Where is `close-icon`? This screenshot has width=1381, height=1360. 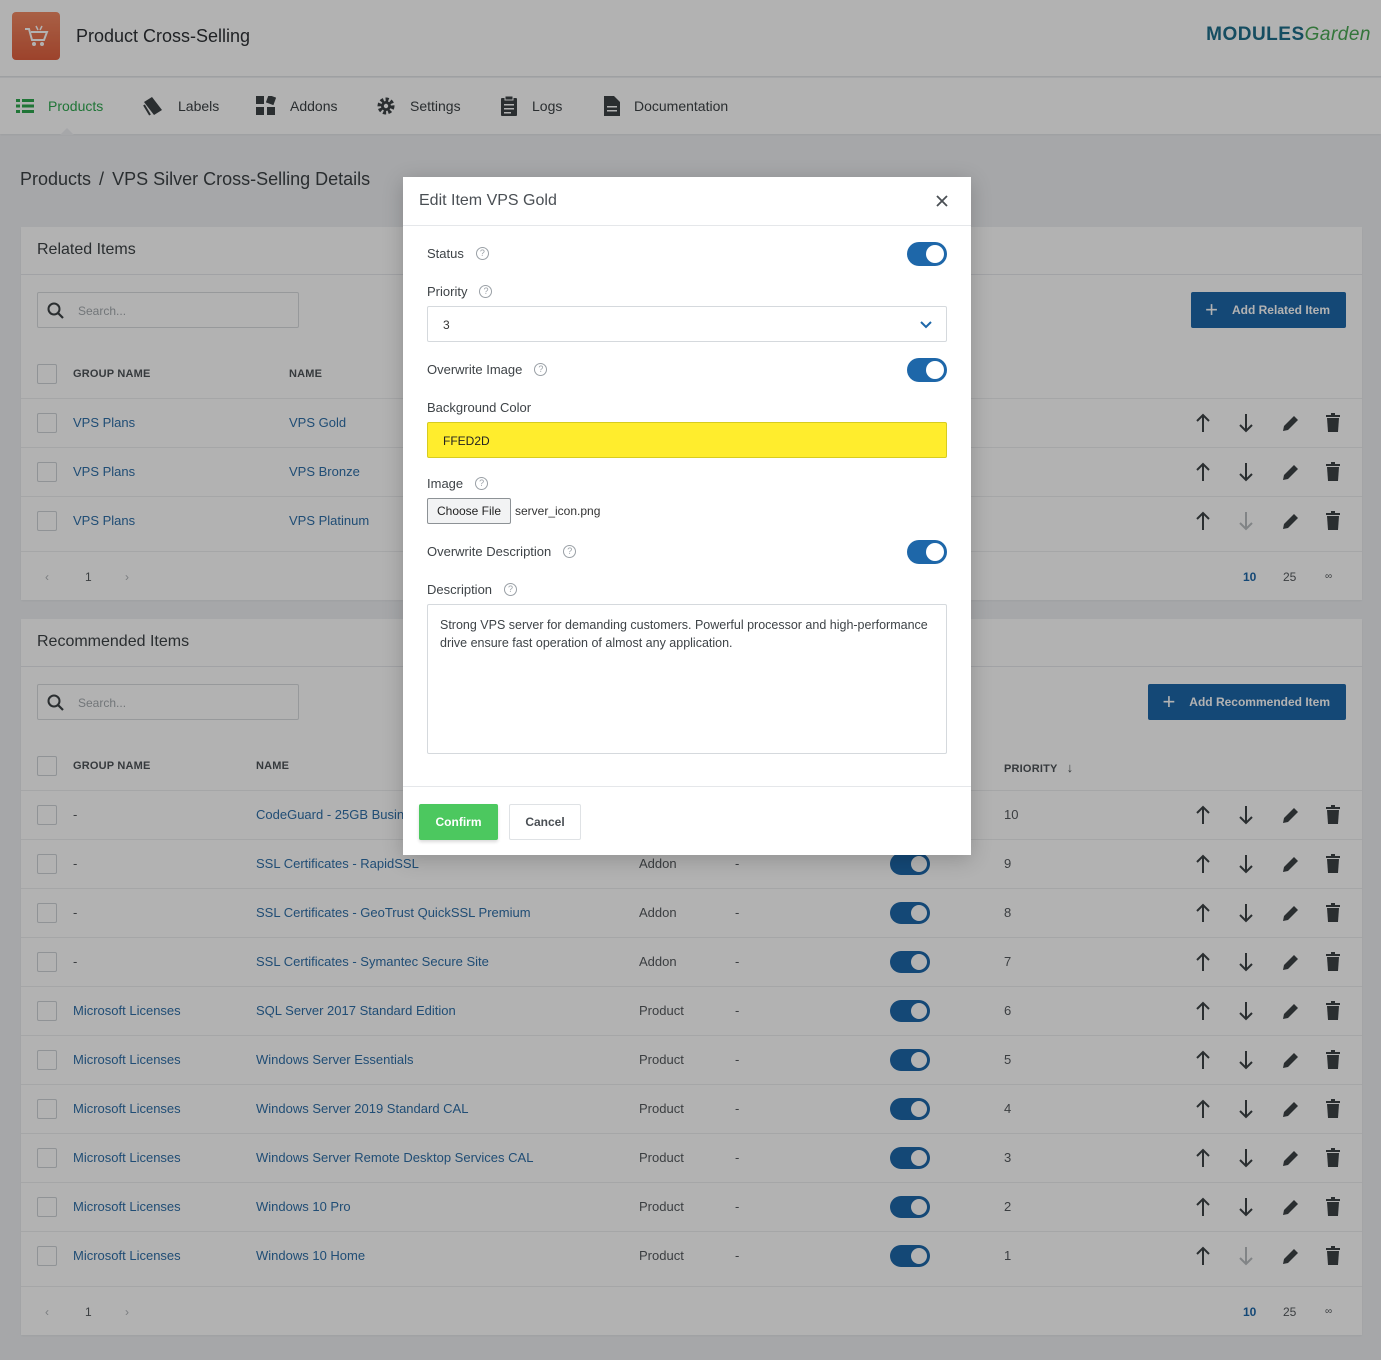 close-icon is located at coordinates (942, 201).